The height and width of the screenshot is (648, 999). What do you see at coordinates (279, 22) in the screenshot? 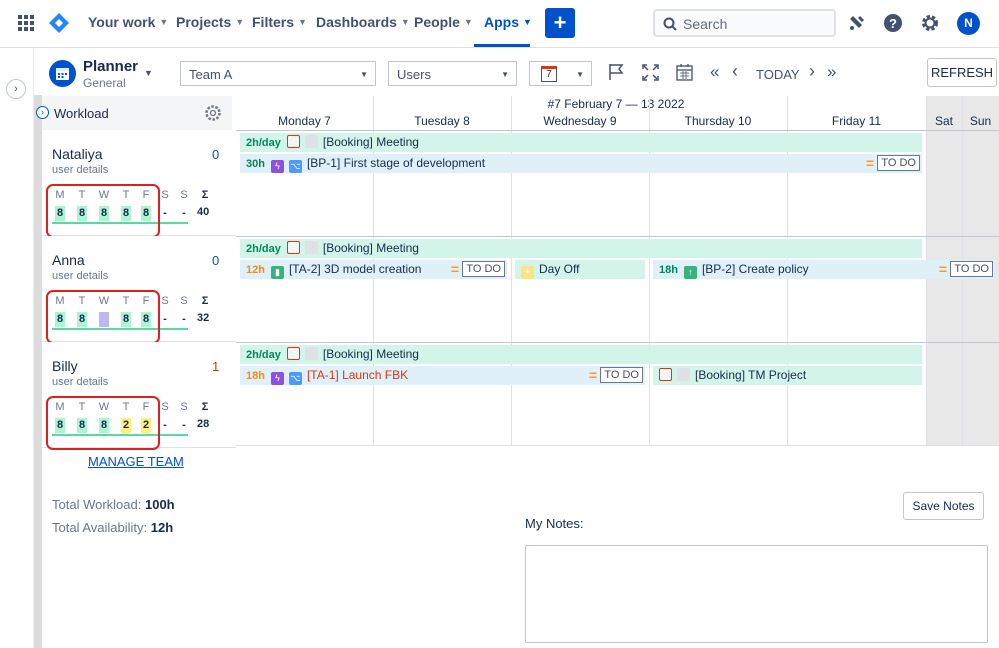
I see `nav-filters: Filters▼` at bounding box center [279, 22].